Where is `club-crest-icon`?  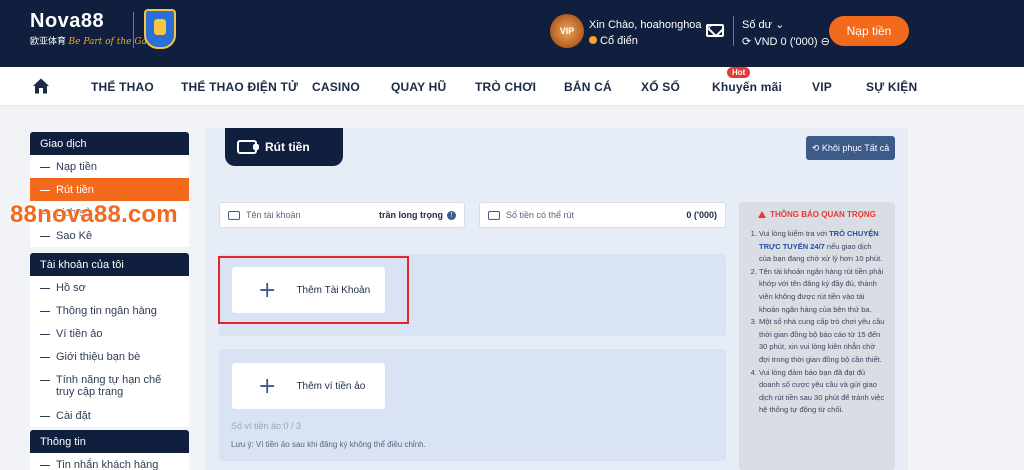 club-crest-icon is located at coordinates (160, 29).